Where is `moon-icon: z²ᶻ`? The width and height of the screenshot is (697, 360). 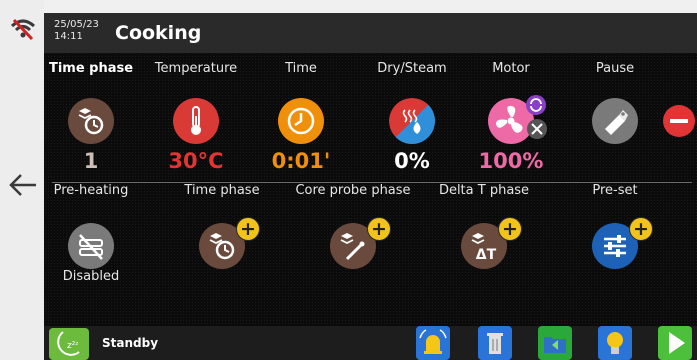
moon-icon: z²ᶻ is located at coordinates (68, 343).